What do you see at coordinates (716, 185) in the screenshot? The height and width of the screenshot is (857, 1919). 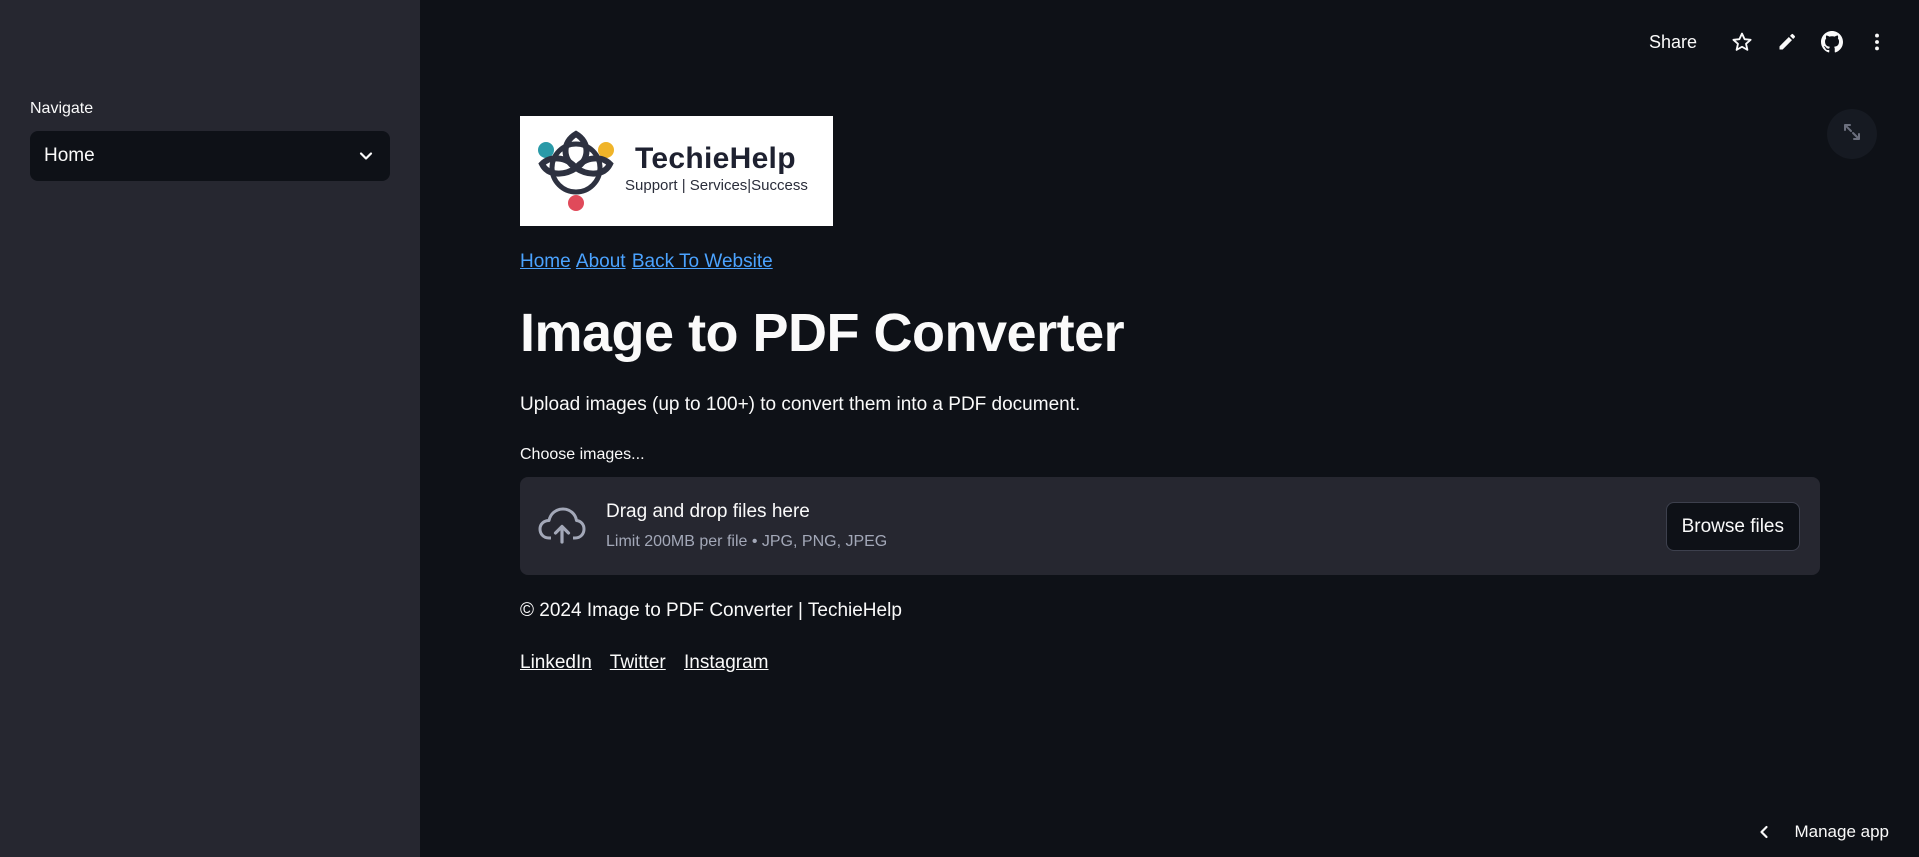 I see `logo-subtitle: Support | Services|Success` at bounding box center [716, 185].